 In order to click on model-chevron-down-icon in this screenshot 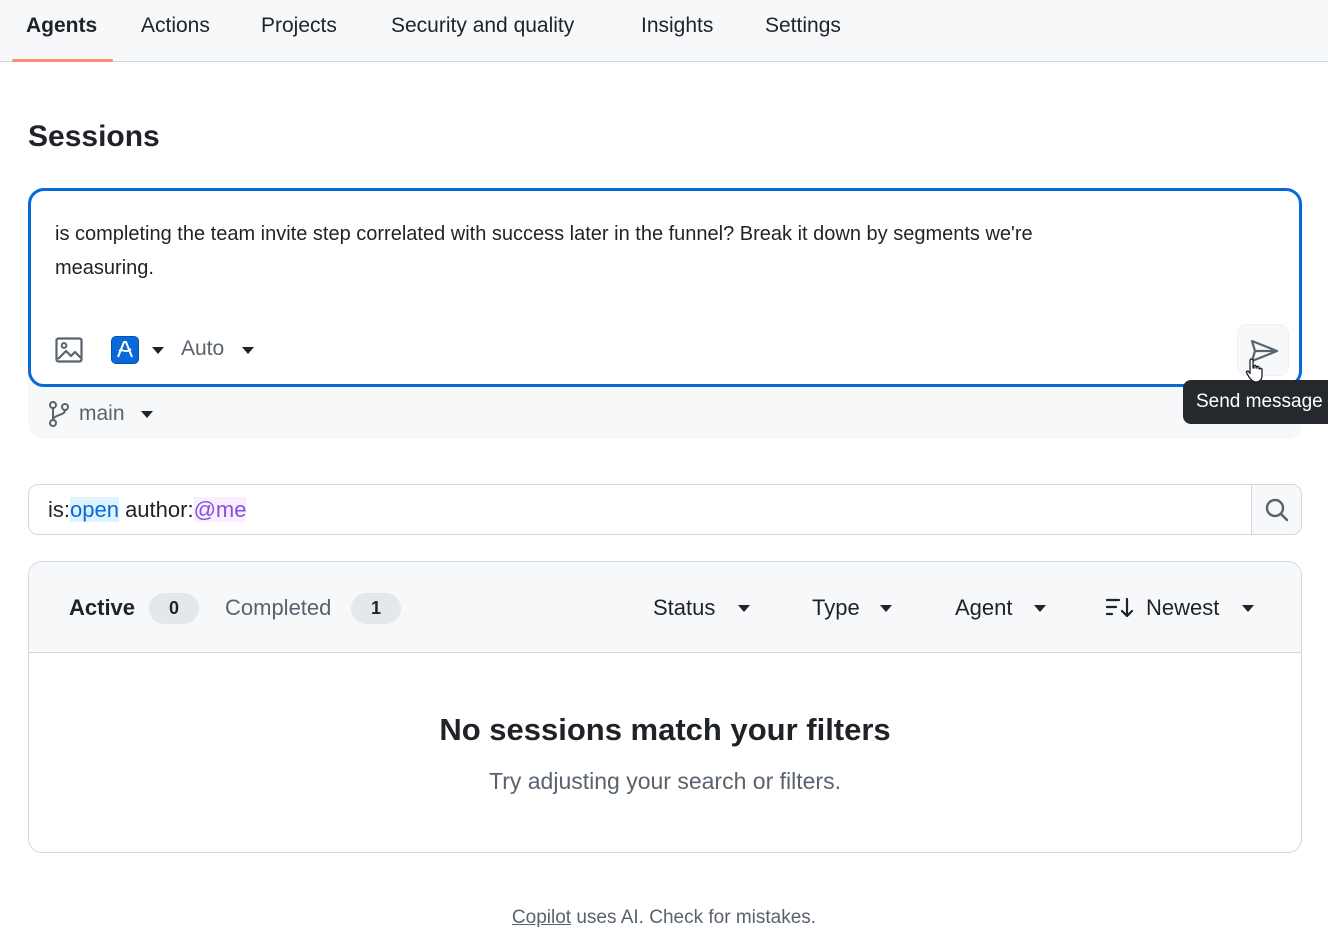, I will do `click(158, 350)`.